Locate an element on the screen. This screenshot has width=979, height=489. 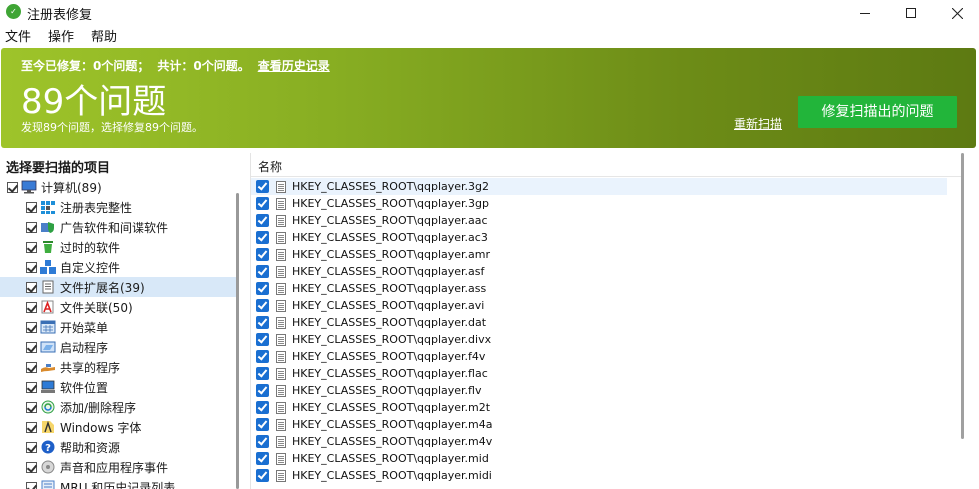
table-row: HKEY_CLASSES_ROOT\qqplayer.ac3 is located at coordinates (599, 237).